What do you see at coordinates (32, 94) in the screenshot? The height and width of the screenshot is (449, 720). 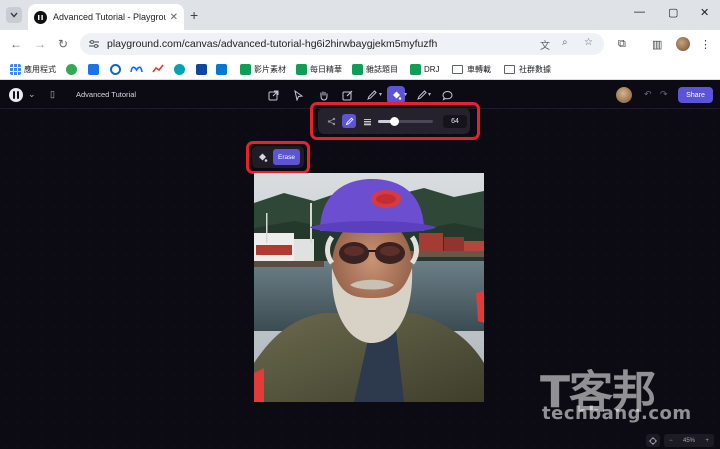 I see `chevron-down-icon: ⌄` at bounding box center [32, 94].